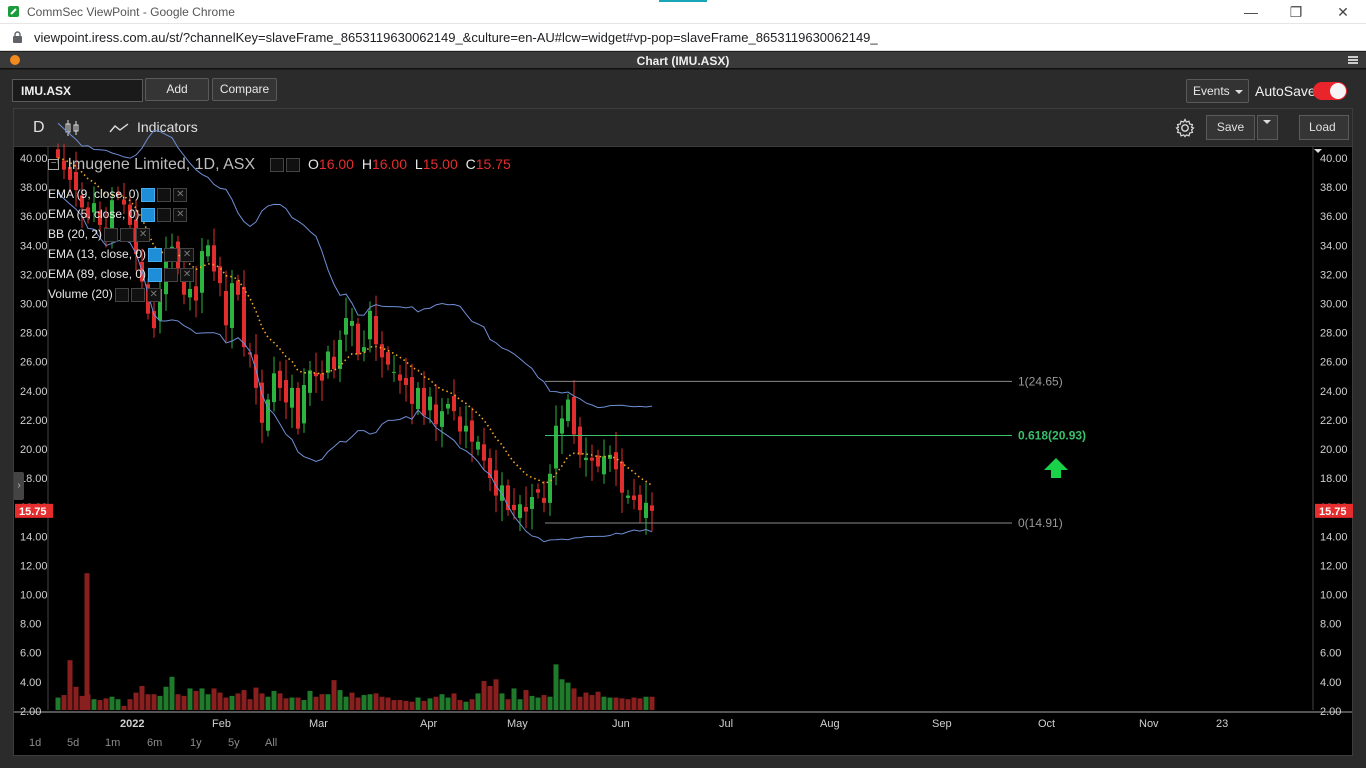  What do you see at coordinates (35, 743) in the screenshot?
I see `period-1d: 1d` at bounding box center [35, 743].